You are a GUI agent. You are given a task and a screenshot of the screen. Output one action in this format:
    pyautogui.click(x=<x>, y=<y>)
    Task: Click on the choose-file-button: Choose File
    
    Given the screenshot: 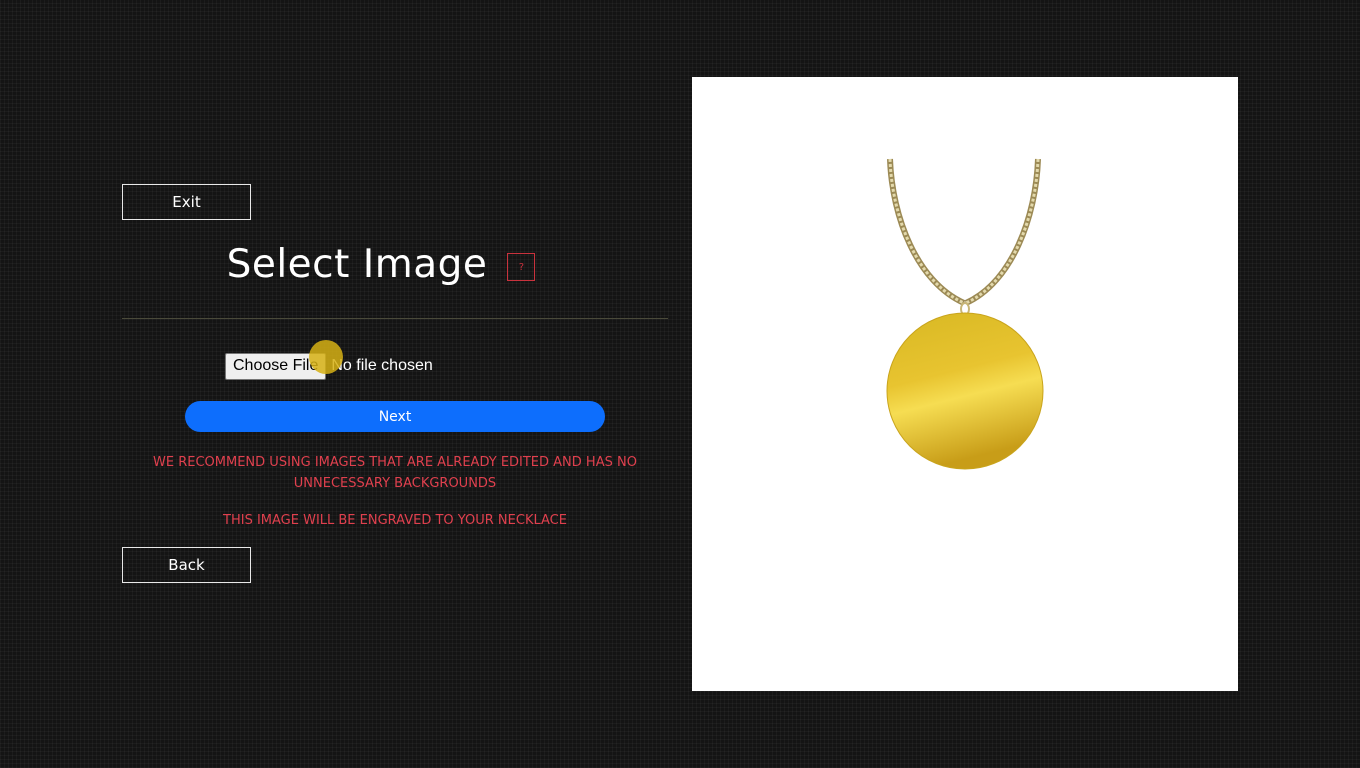 What is the action you would take?
    pyautogui.click(x=284, y=359)
    